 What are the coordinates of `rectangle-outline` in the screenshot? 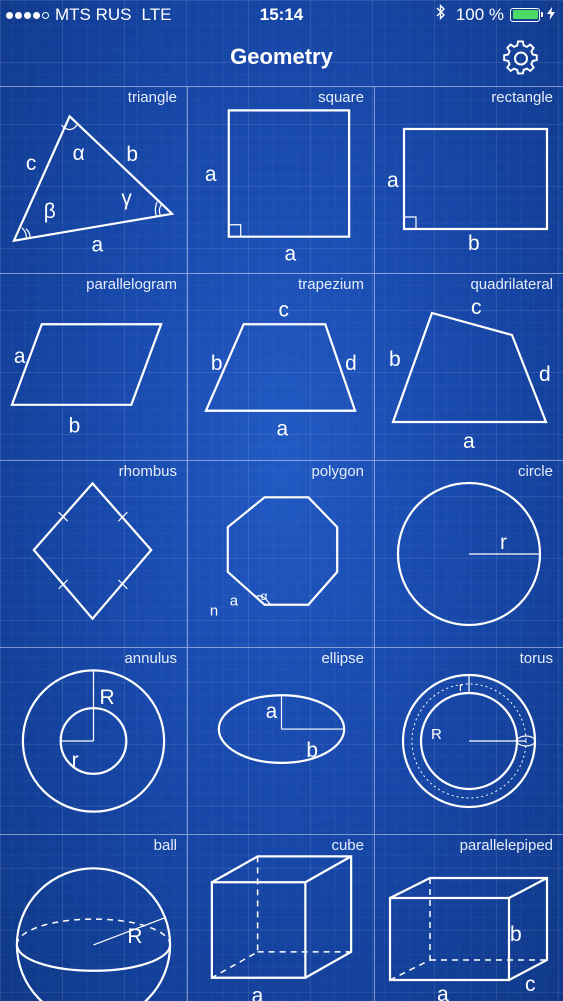 It's located at (475, 179).